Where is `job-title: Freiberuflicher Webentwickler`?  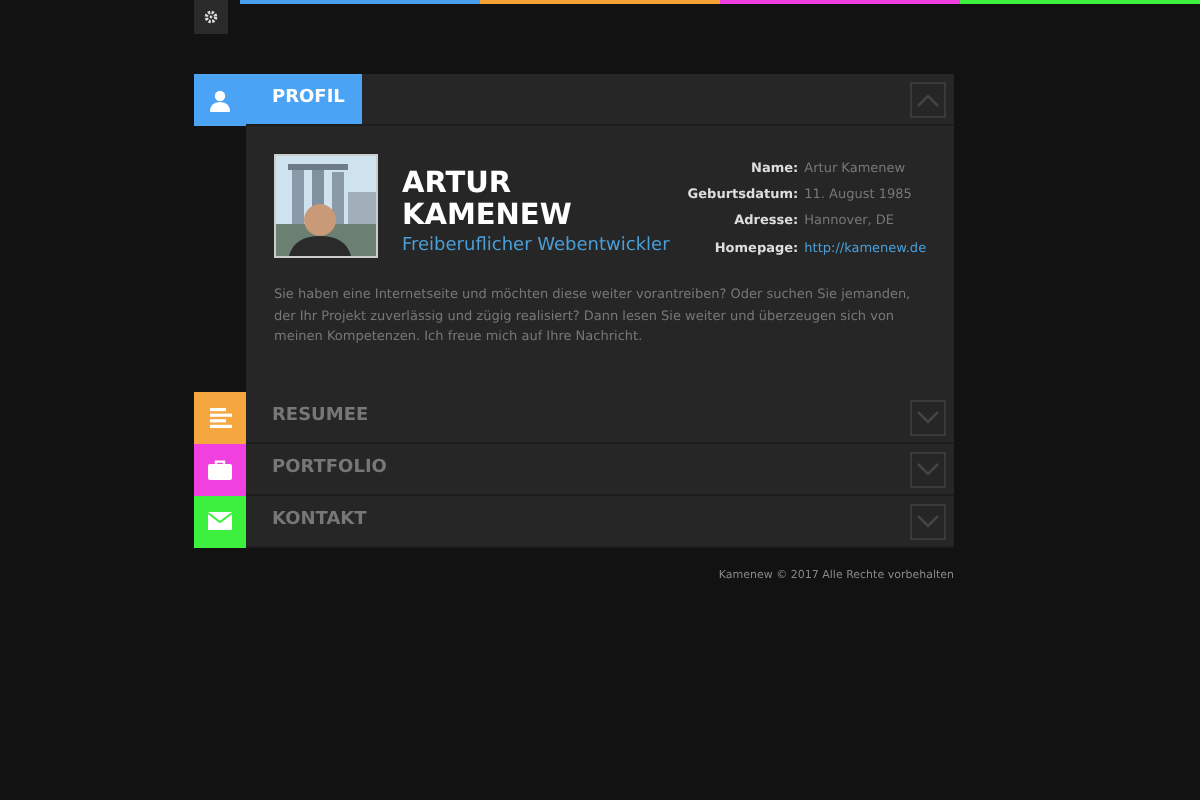
job-title: Freiberuflicher Webentwickler is located at coordinates (536, 246).